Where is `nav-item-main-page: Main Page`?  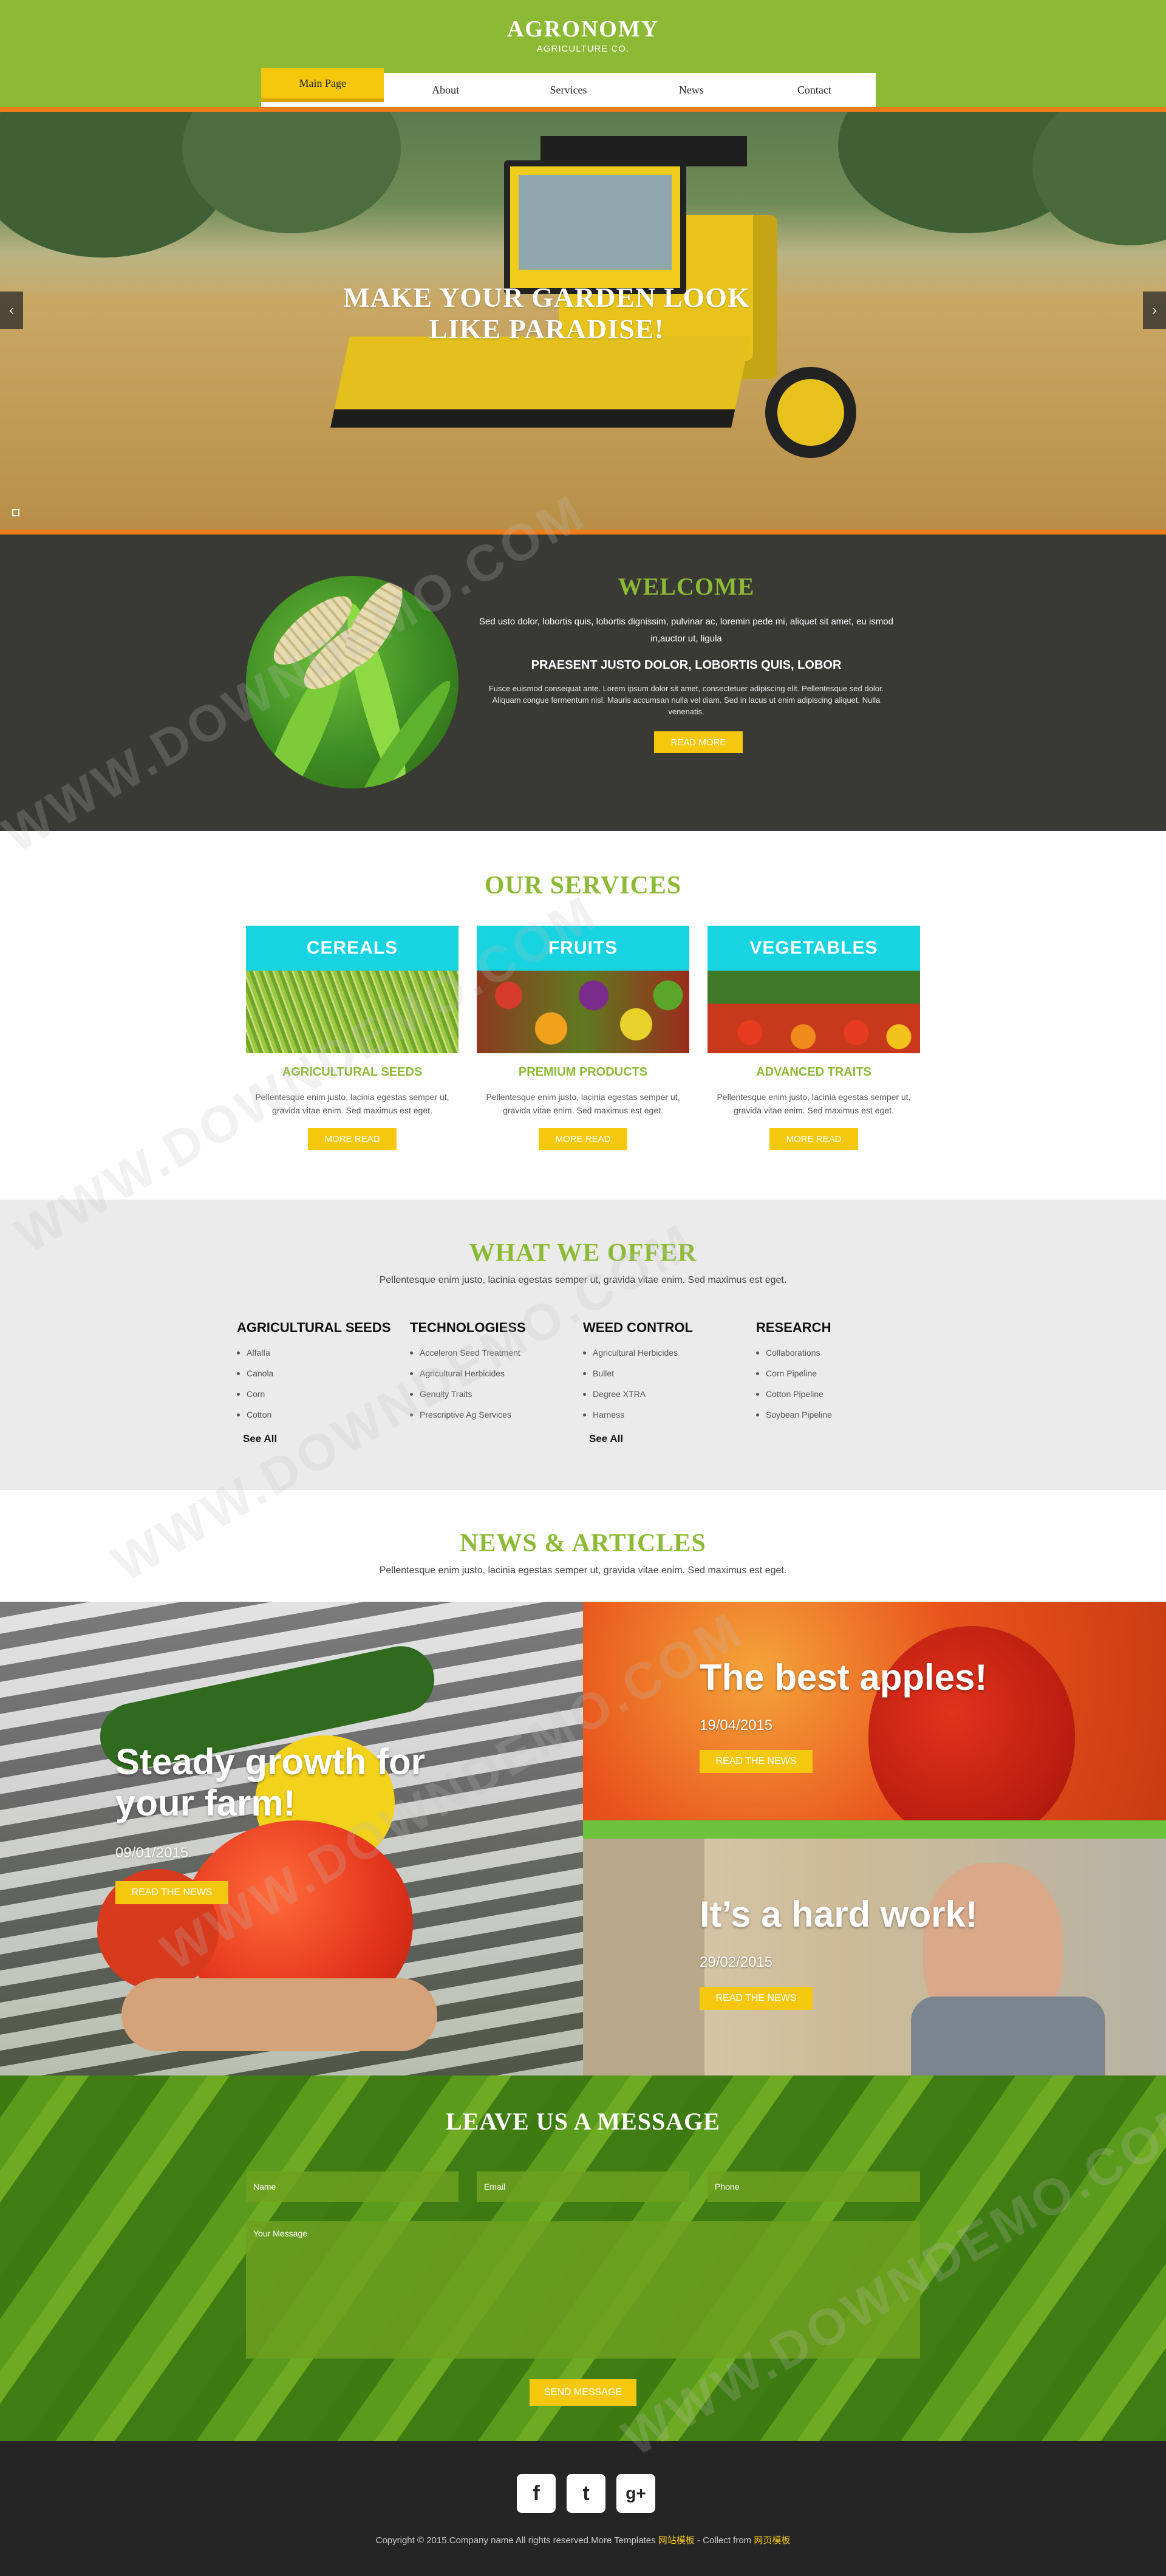 nav-item-main-page: Main Page is located at coordinates (322, 85).